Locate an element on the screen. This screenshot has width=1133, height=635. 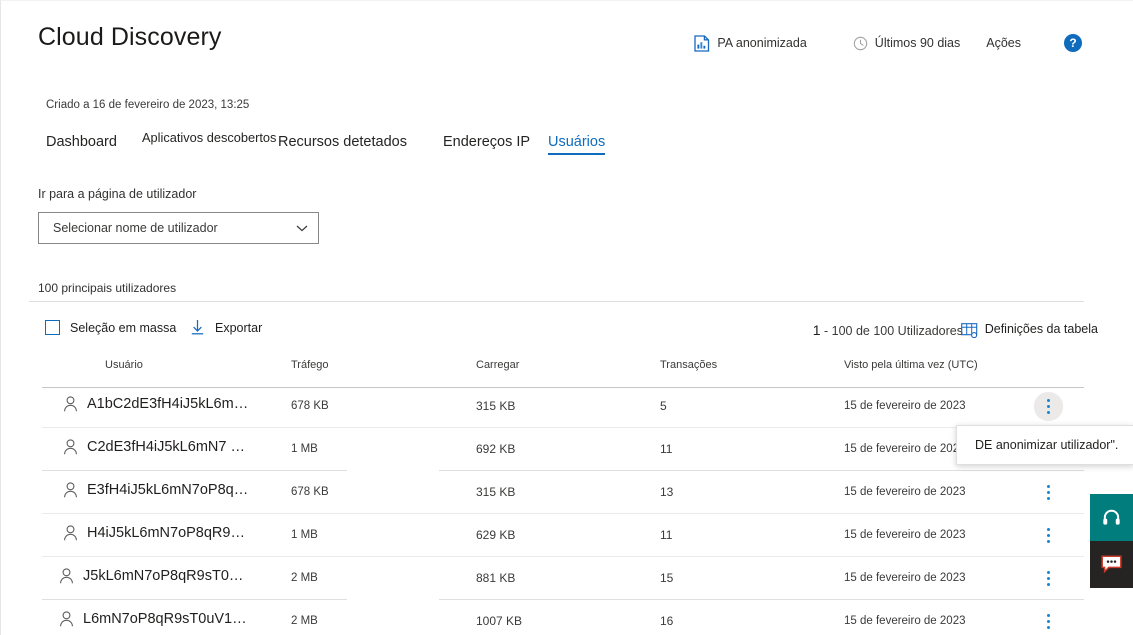
actions-menu-label: Ações is located at coordinates (1003, 43).